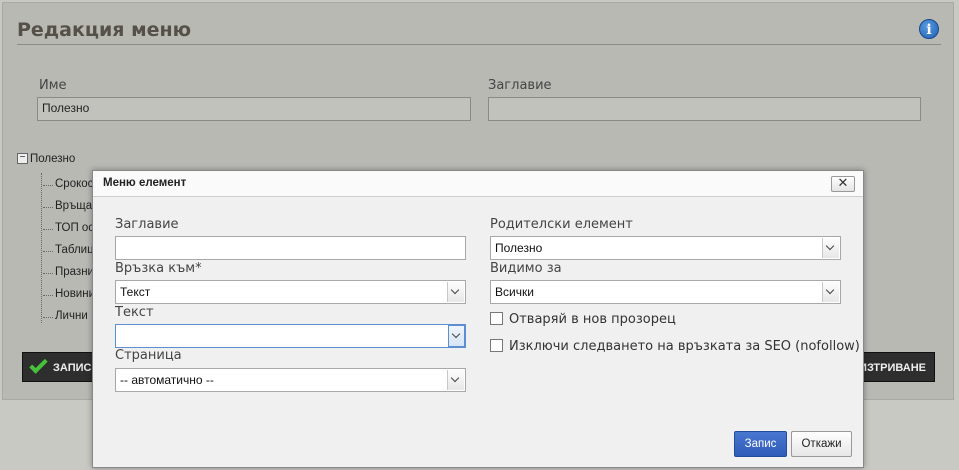 The width and height of the screenshot is (959, 470). What do you see at coordinates (821, 444) in the screenshot?
I see `dialog-cancel-button: Откажи` at bounding box center [821, 444].